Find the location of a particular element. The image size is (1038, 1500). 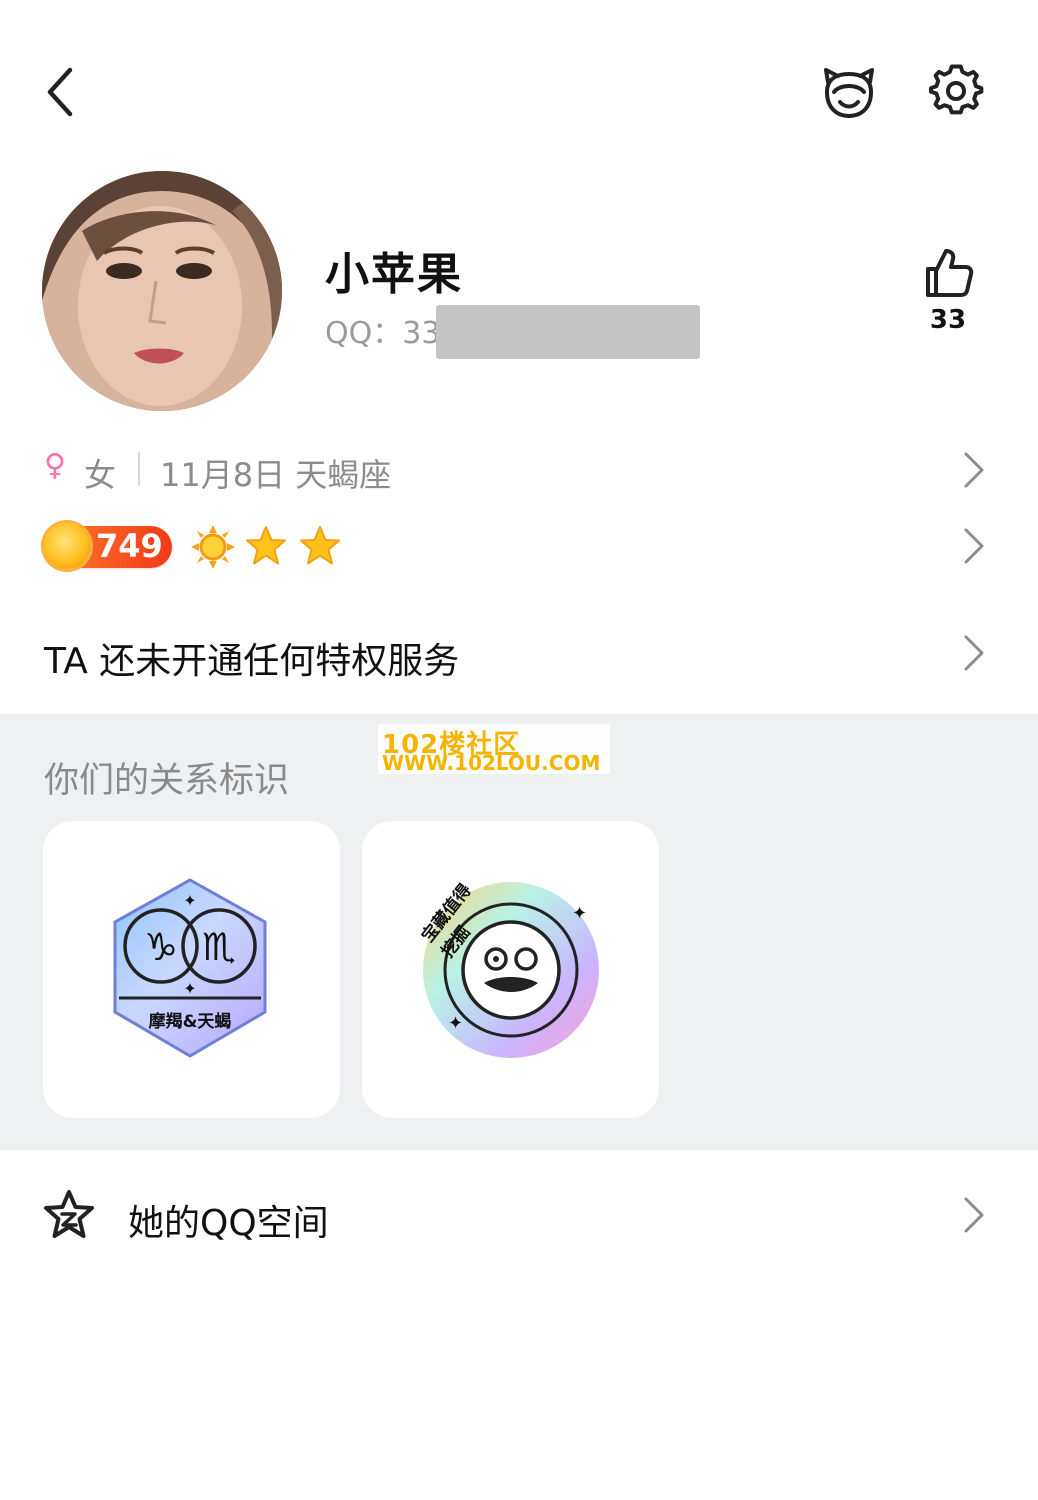

zodiac-badge-icon: ♑ ♏ ✦ ✦ is located at coordinates (190, 968).